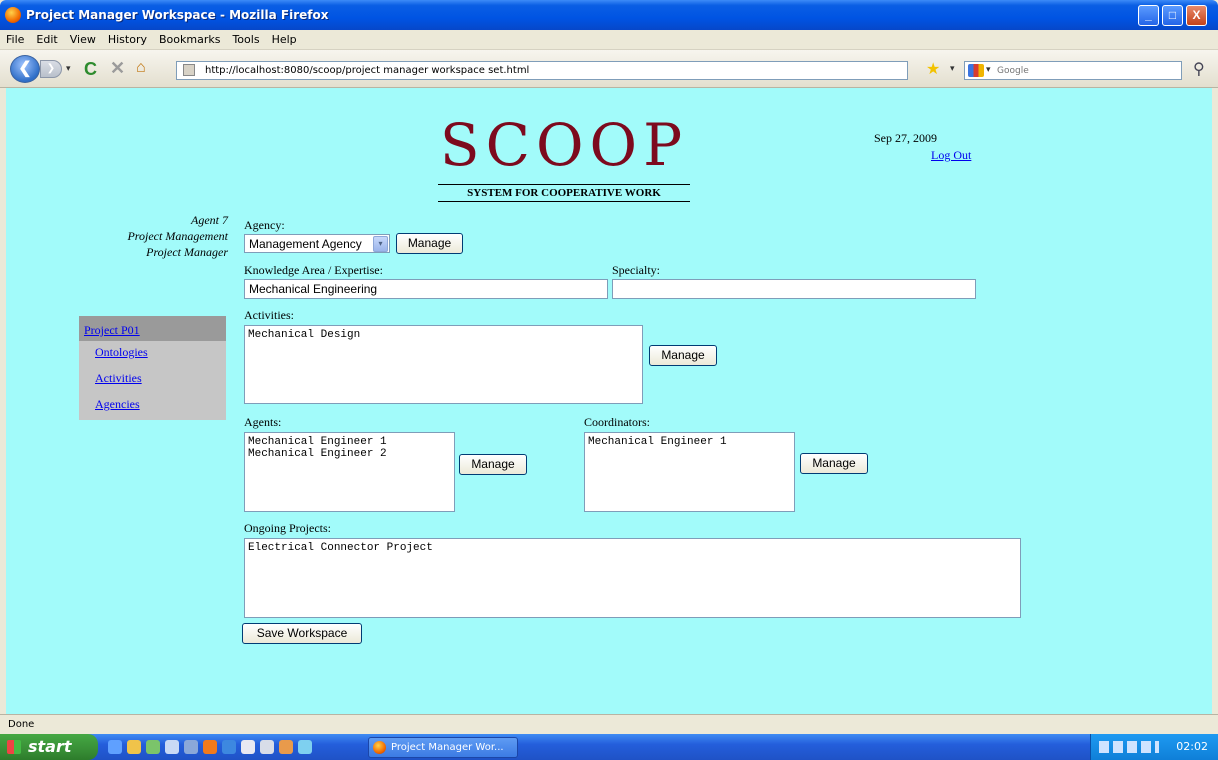  Describe the element at coordinates (952, 68) in the screenshot. I see `url-dropdown-icon: ▾` at that location.